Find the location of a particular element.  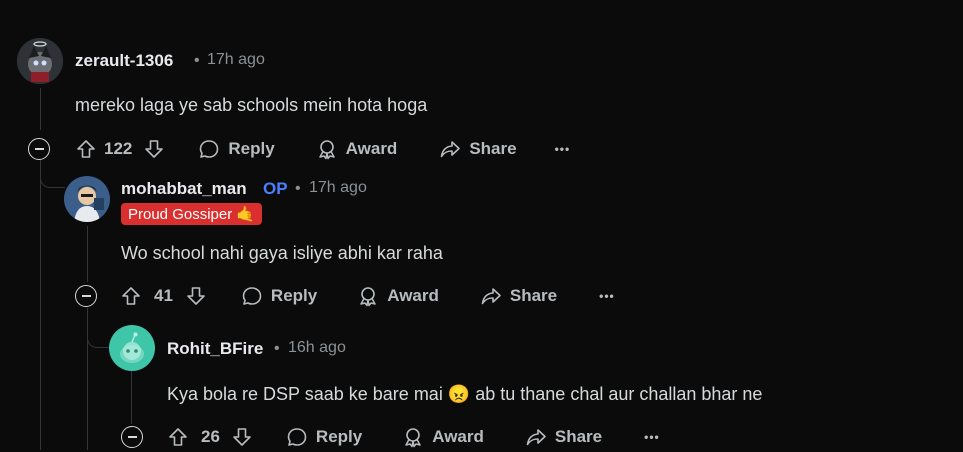

vote-count: 41 is located at coordinates (163, 295).